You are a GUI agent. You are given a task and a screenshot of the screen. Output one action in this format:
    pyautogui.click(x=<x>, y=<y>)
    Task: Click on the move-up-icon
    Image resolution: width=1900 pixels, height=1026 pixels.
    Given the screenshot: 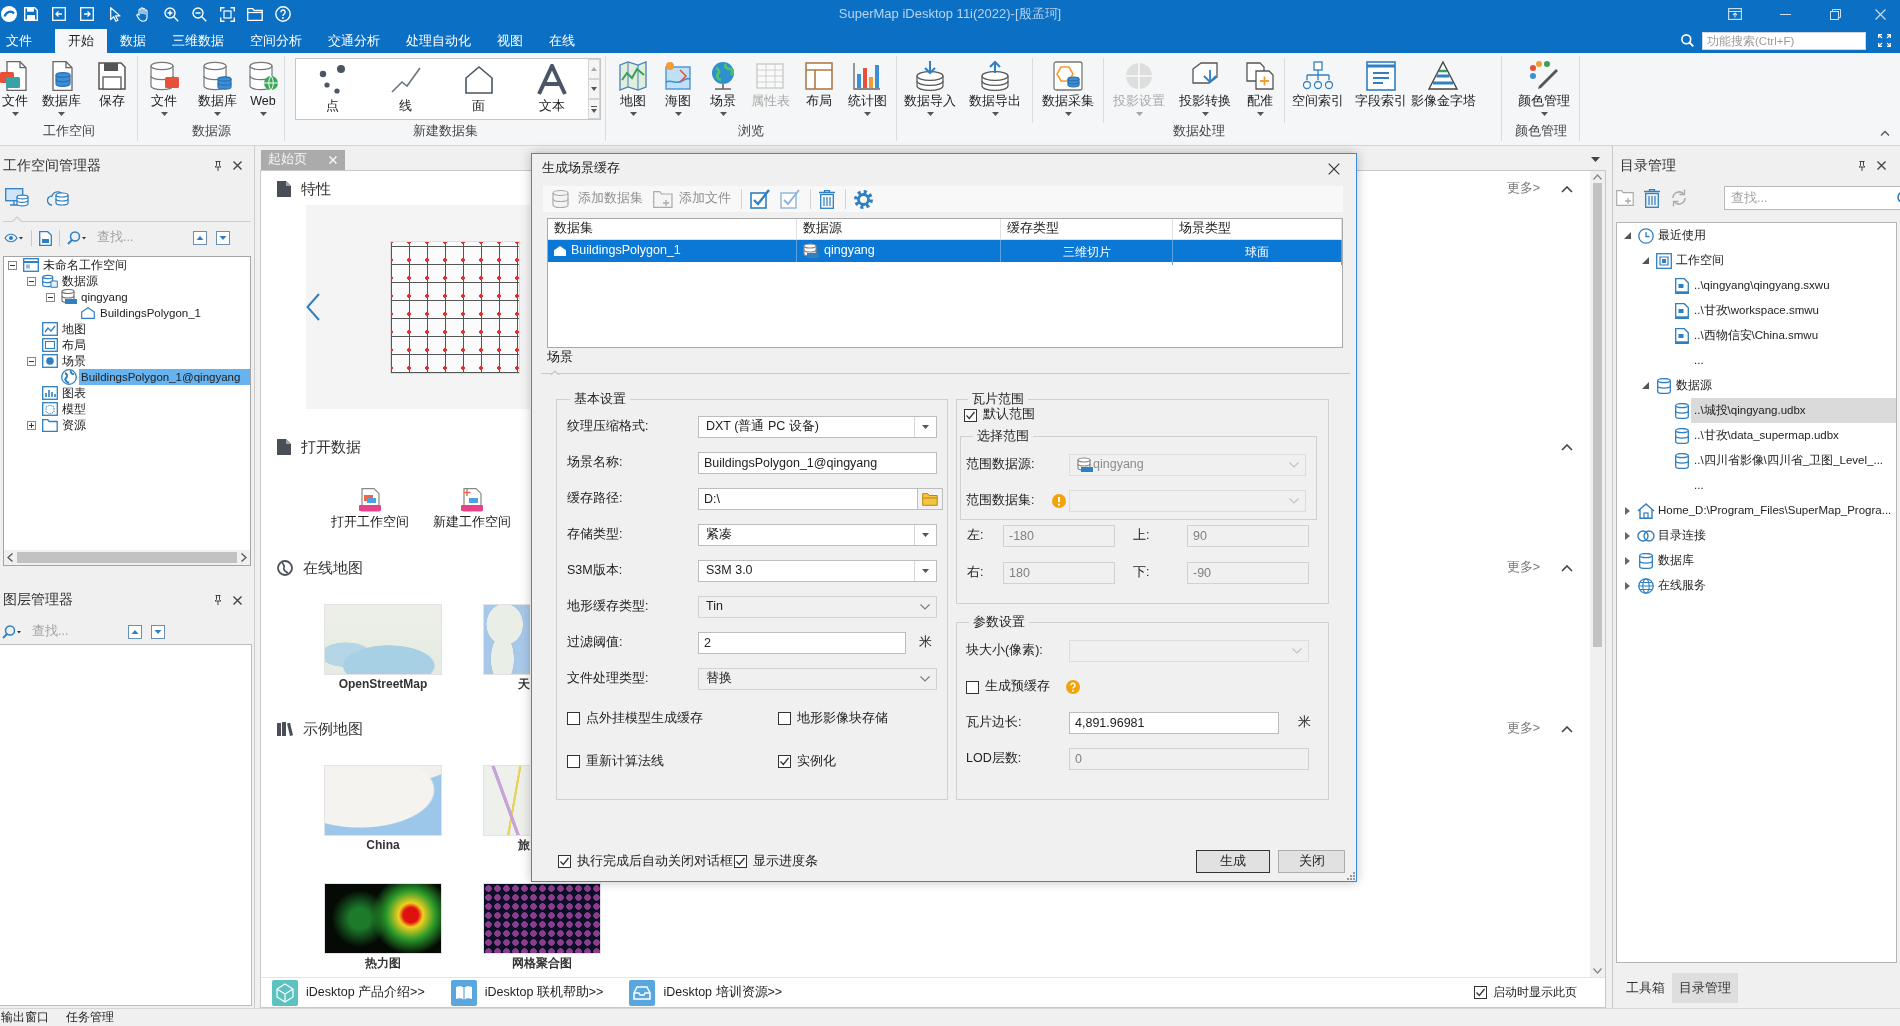 What is the action you would take?
    pyautogui.click(x=135, y=632)
    